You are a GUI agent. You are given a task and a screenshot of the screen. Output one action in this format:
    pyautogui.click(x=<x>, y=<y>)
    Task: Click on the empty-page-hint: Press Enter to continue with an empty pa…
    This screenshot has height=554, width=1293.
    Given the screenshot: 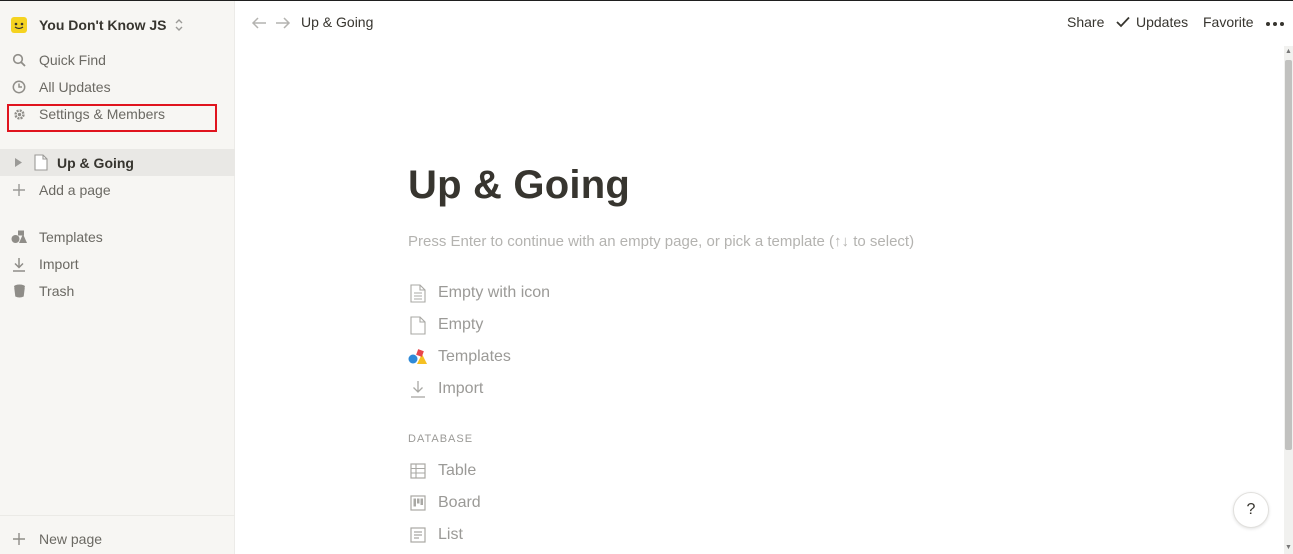 What is the action you would take?
    pyautogui.click(x=661, y=241)
    